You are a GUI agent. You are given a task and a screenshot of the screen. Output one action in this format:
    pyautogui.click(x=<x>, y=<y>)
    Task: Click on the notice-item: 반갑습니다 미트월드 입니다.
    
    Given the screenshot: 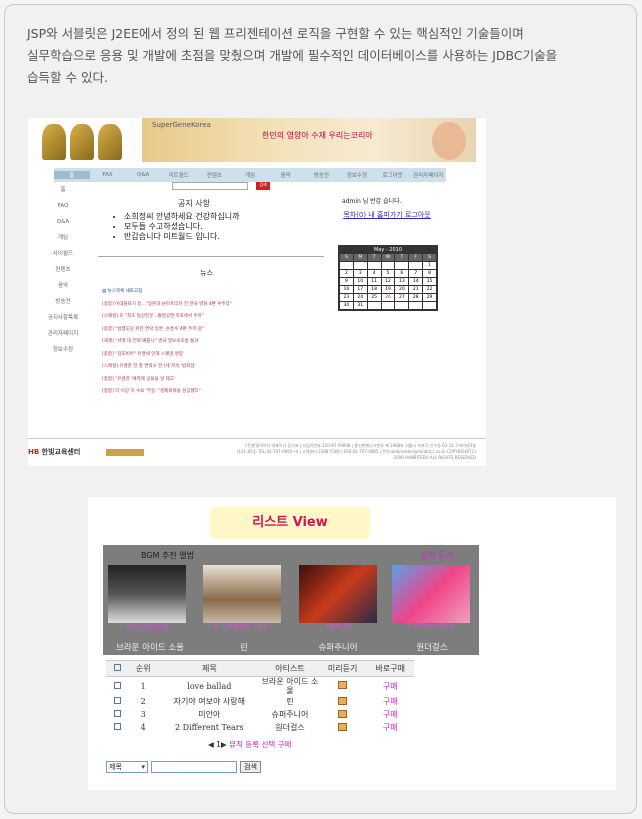 What is the action you would take?
    pyautogui.click(x=182, y=237)
    